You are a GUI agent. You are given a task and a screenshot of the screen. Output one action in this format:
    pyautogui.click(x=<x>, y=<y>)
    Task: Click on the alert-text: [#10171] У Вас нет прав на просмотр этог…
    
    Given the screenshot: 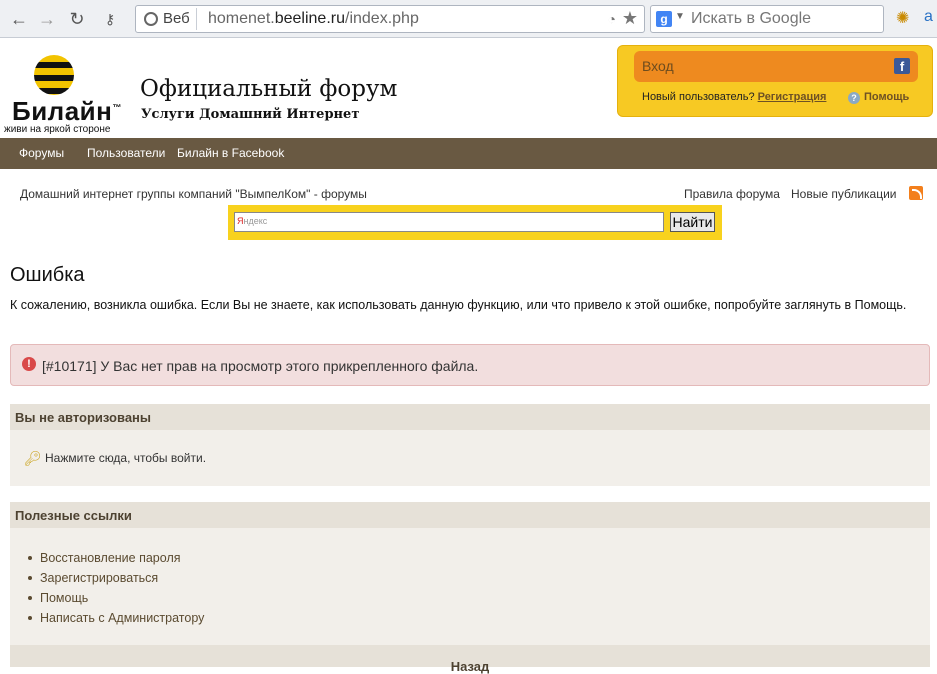 What is the action you would take?
    pyautogui.click(x=260, y=366)
    